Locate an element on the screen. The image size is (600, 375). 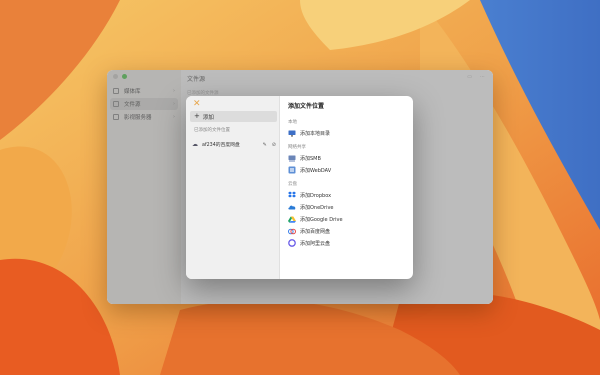
add-button-label: 添加 is located at coordinates (208, 117).